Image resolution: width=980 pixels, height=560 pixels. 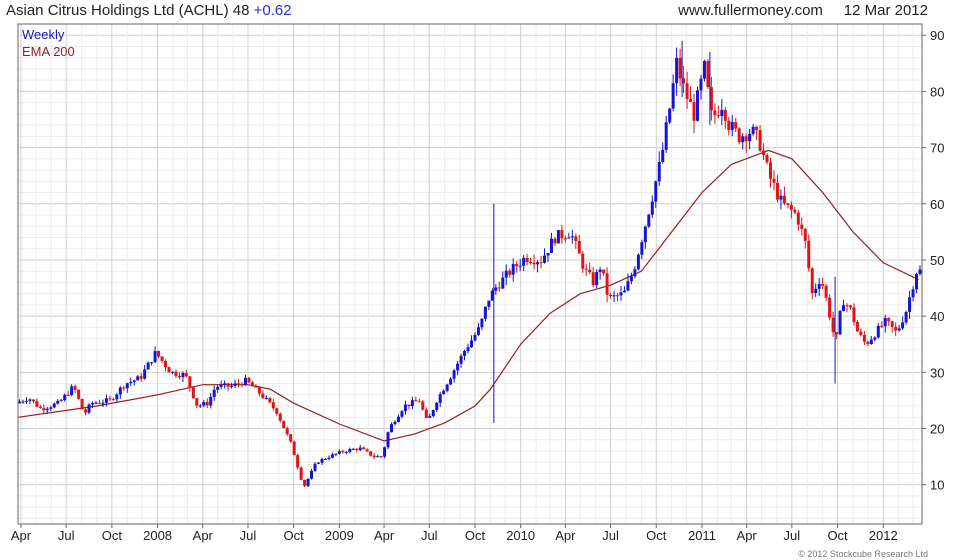 I want to click on x-tick-label: 2012, so click(x=883, y=535).